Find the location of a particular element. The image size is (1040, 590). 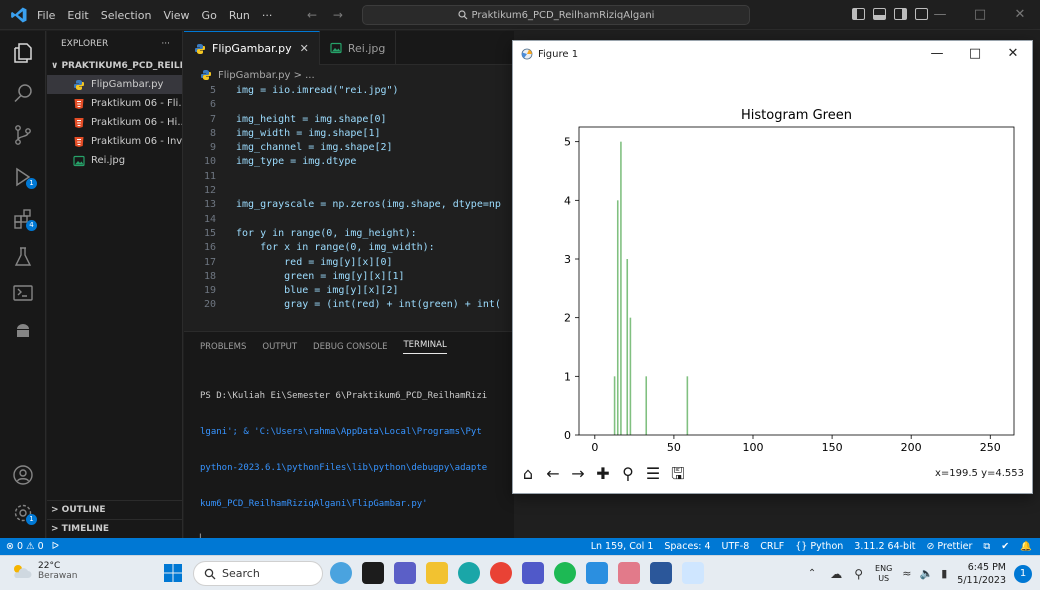

notification-badge: 1 is located at coordinates (1023, 573).